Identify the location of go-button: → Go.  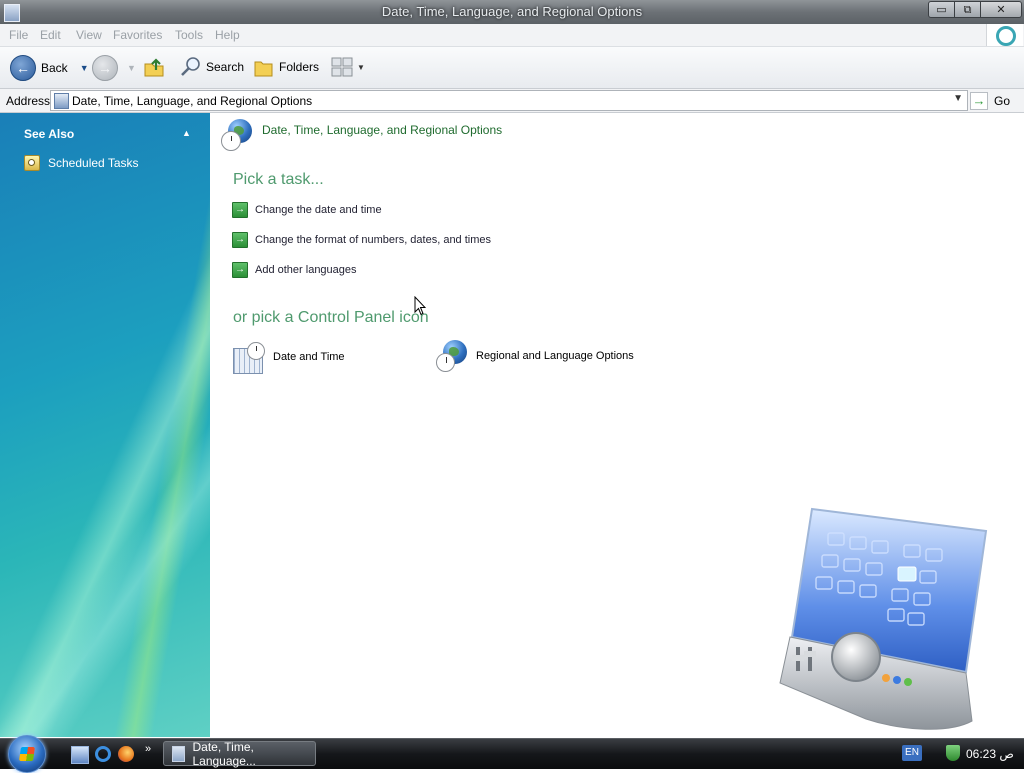
(990, 101).